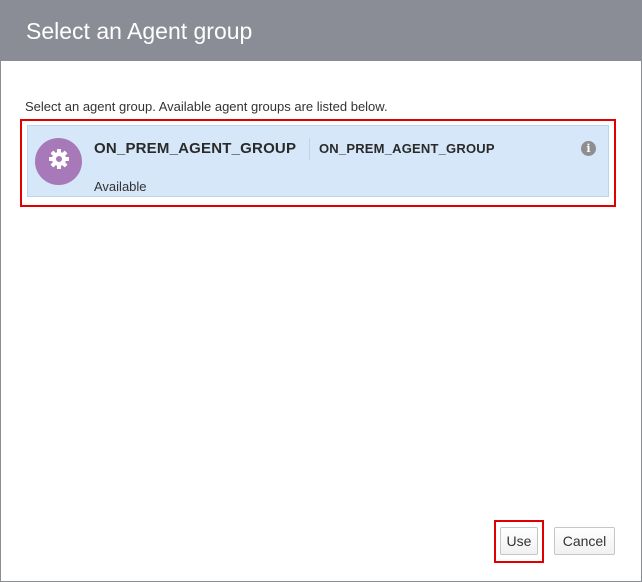 The width and height of the screenshot is (642, 582). I want to click on agent-group-name: ON_PREM_AGENT_GROUP, so click(195, 148).